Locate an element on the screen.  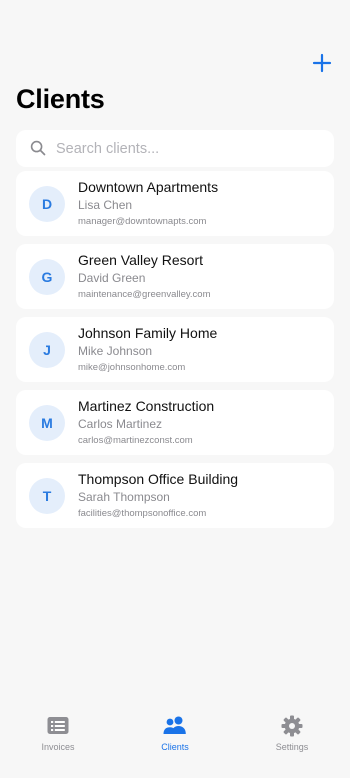
plus-icon is located at coordinates (322, 63).